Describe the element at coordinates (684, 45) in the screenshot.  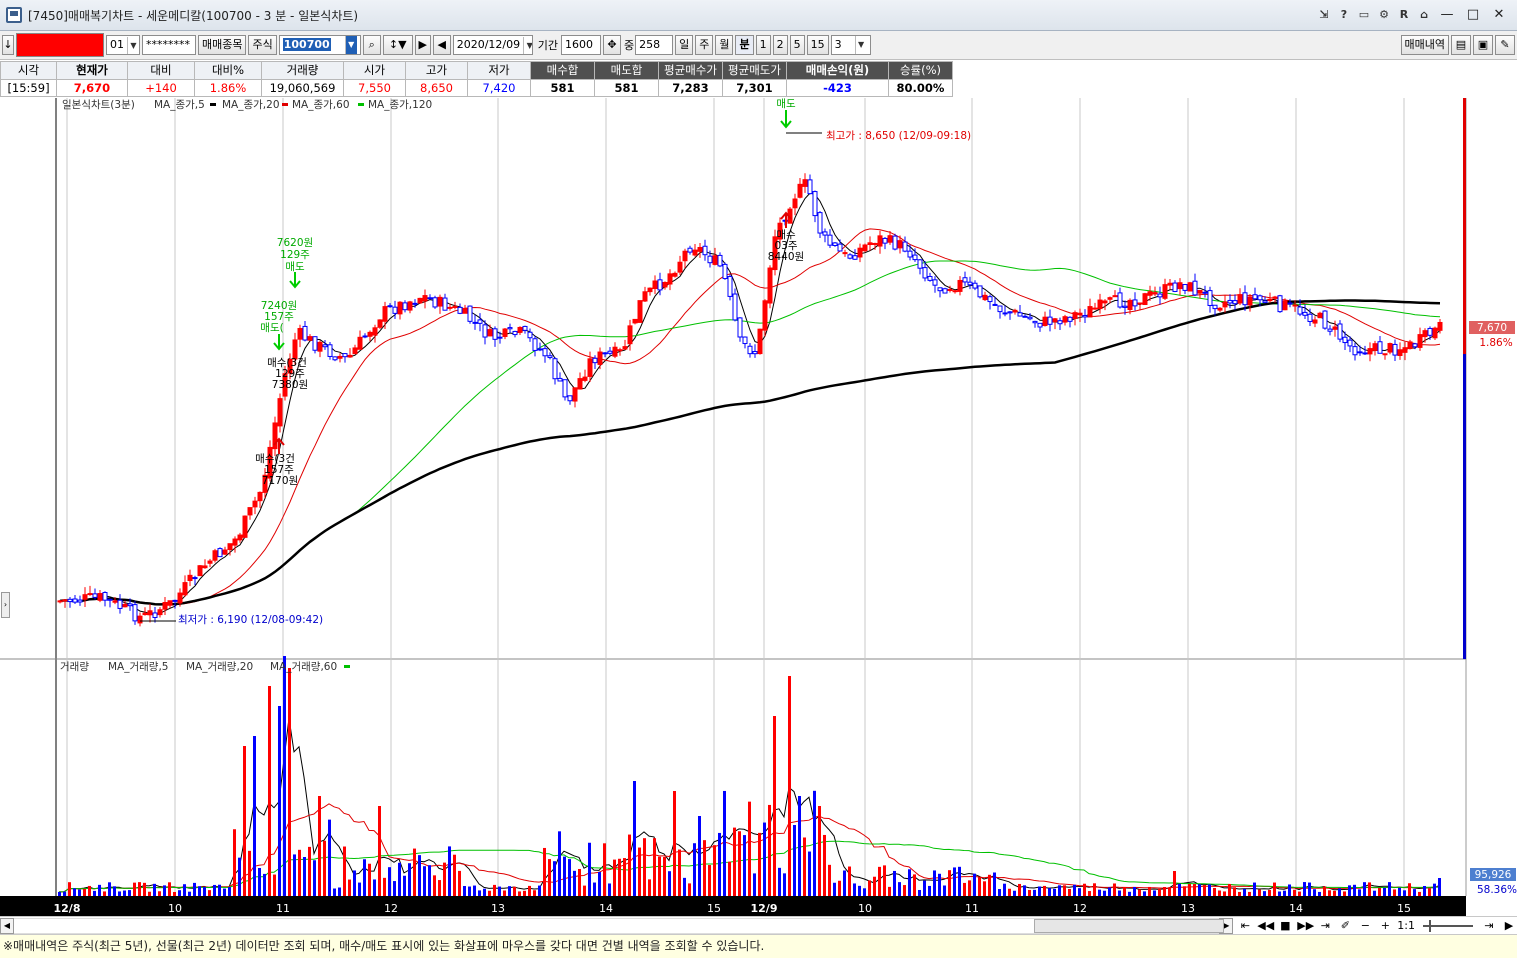
I see `day-button: 일` at that location.